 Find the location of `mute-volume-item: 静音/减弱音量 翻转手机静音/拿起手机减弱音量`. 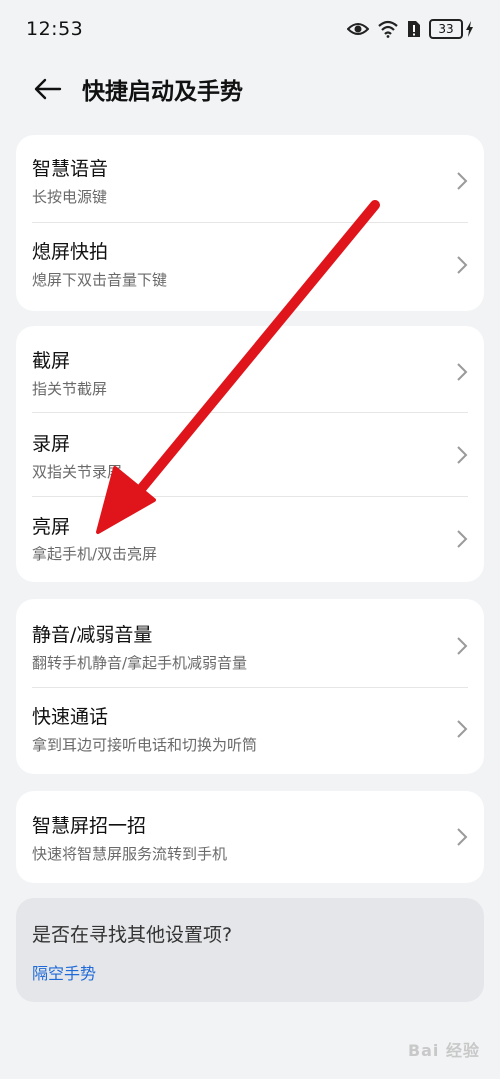

mute-volume-item: 静音/减弱音量 翻转手机静音/拿起手机减弱音量 is located at coordinates (250, 643).